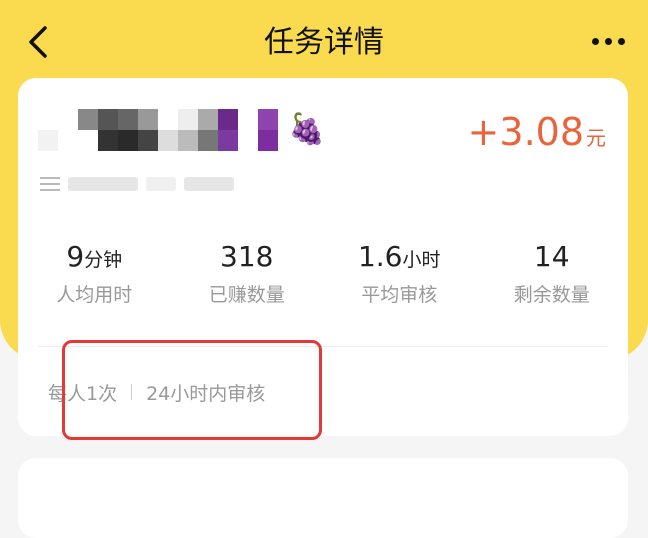 The height and width of the screenshot is (538, 648). Describe the element at coordinates (552, 278) in the screenshot. I see `stat-remaining: 14 剩余数量` at that location.